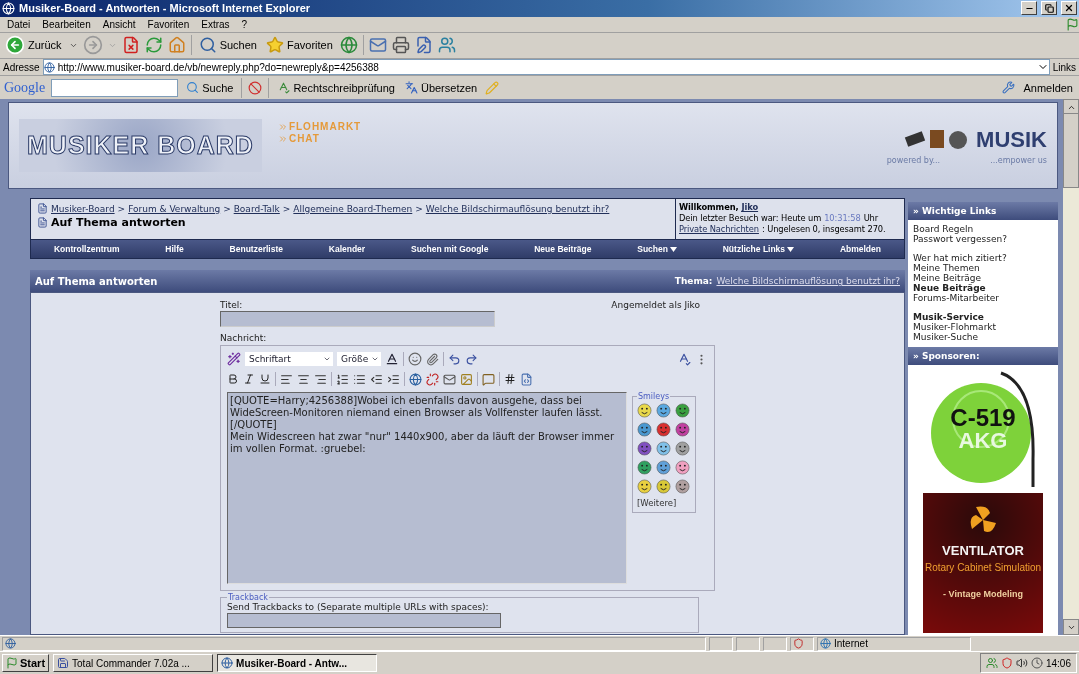 The image size is (1079, 674). Describe the element at coordinates (376, 379) in the screenshot. I see `outdent-icon` at that location.